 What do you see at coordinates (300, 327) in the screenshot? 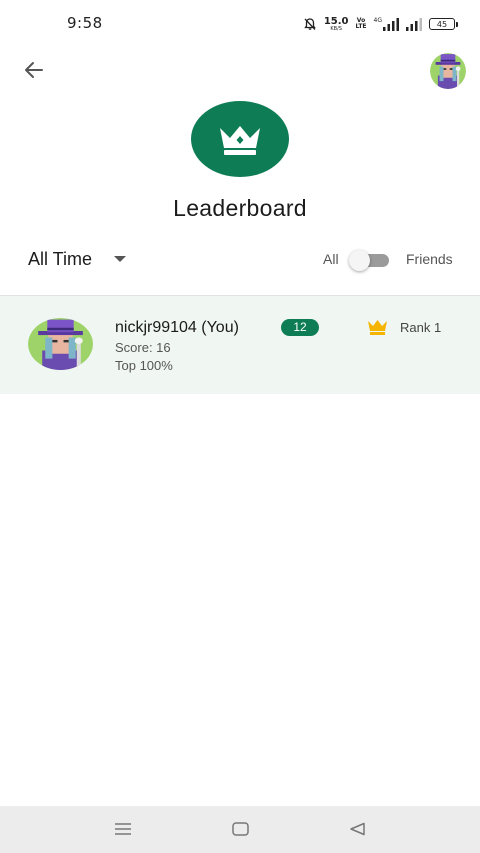
I see `level-badge: 12` at bounding box center [300, 327].